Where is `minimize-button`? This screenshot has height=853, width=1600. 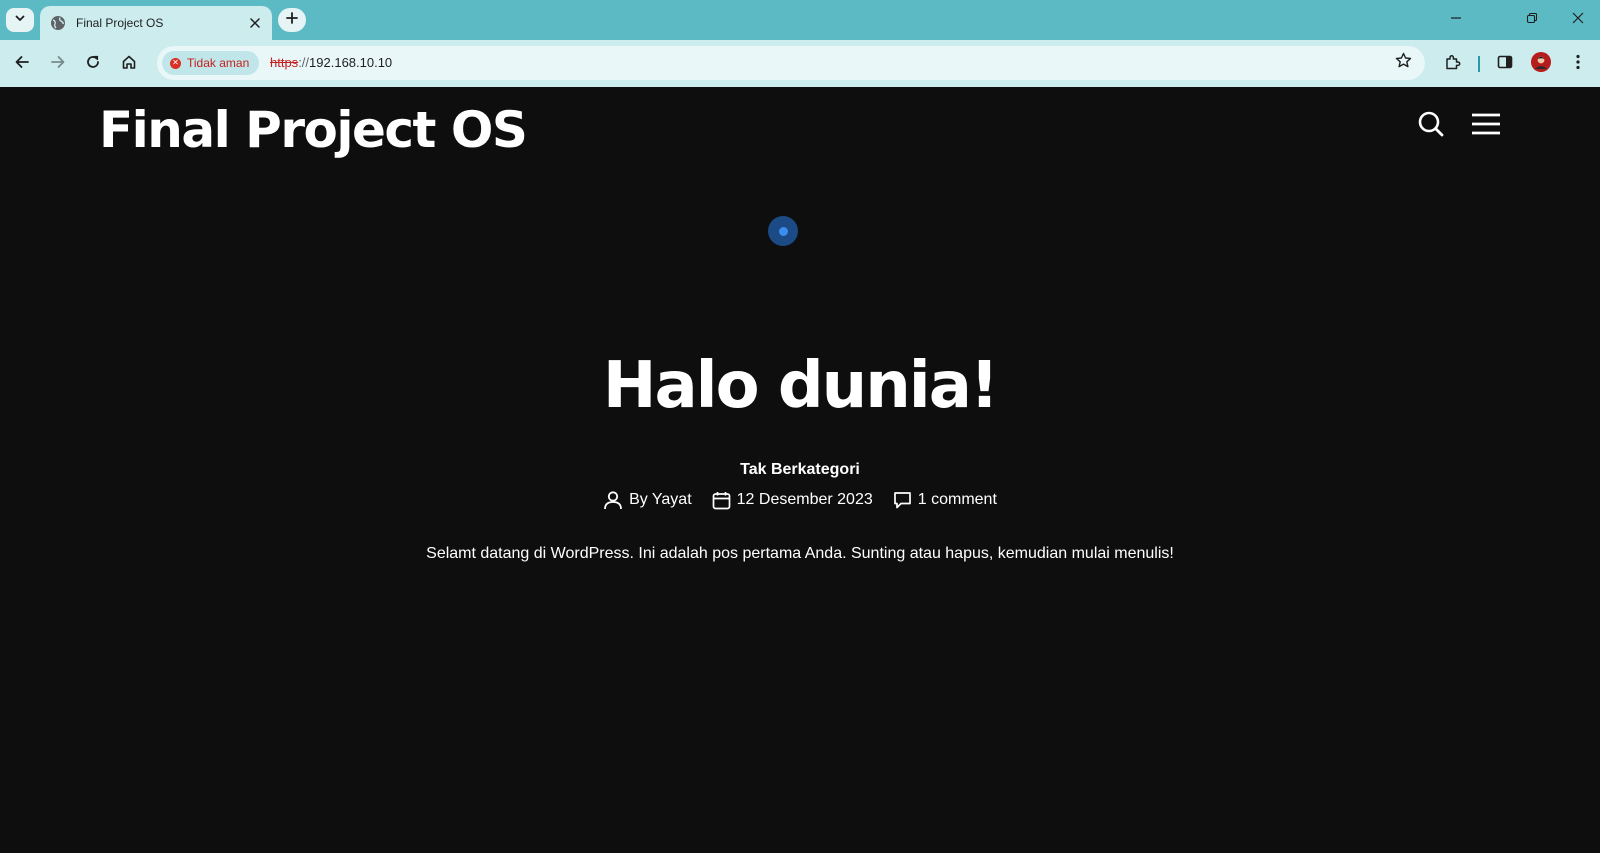 minimize-button is located at coordinates (1456, 20).